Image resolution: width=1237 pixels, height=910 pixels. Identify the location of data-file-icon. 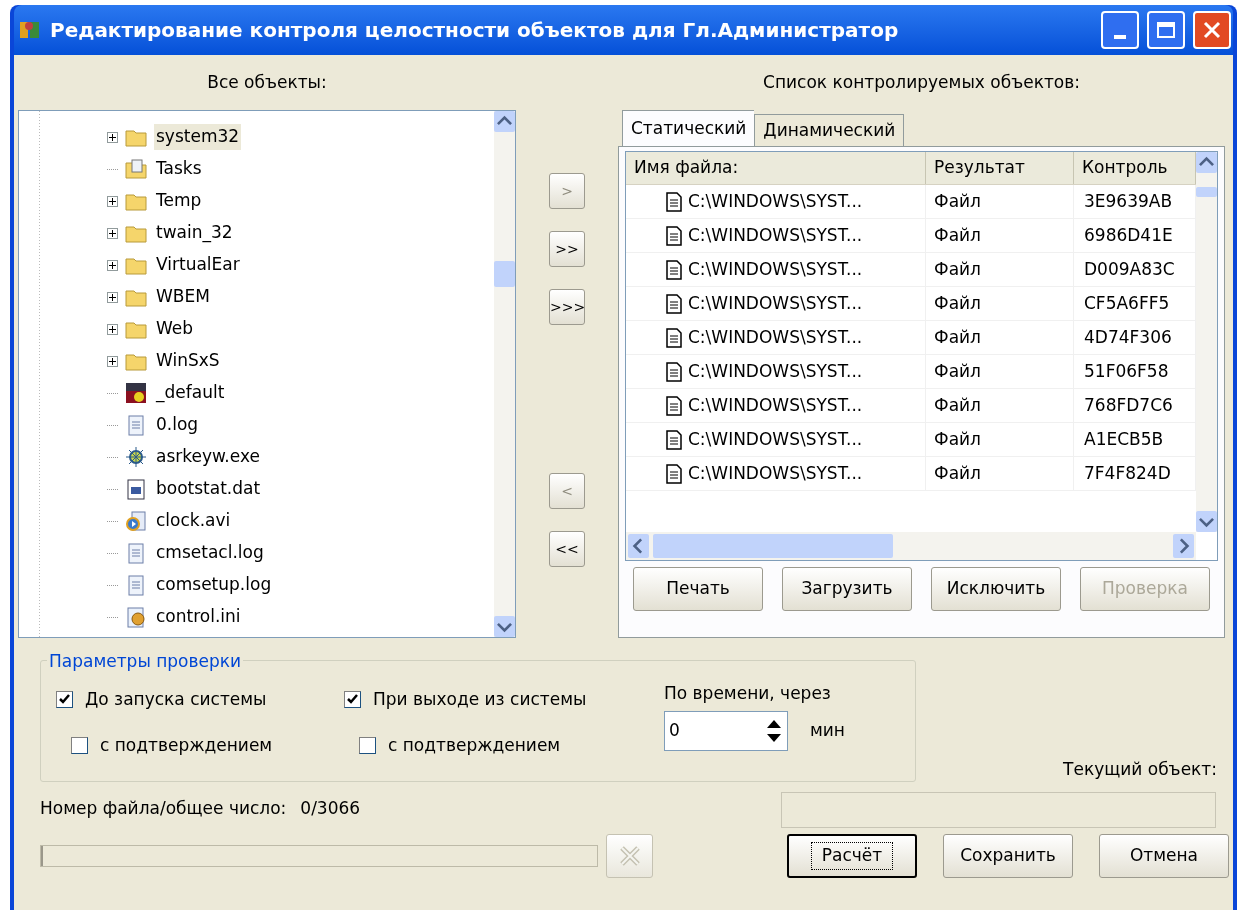
(136, 489).